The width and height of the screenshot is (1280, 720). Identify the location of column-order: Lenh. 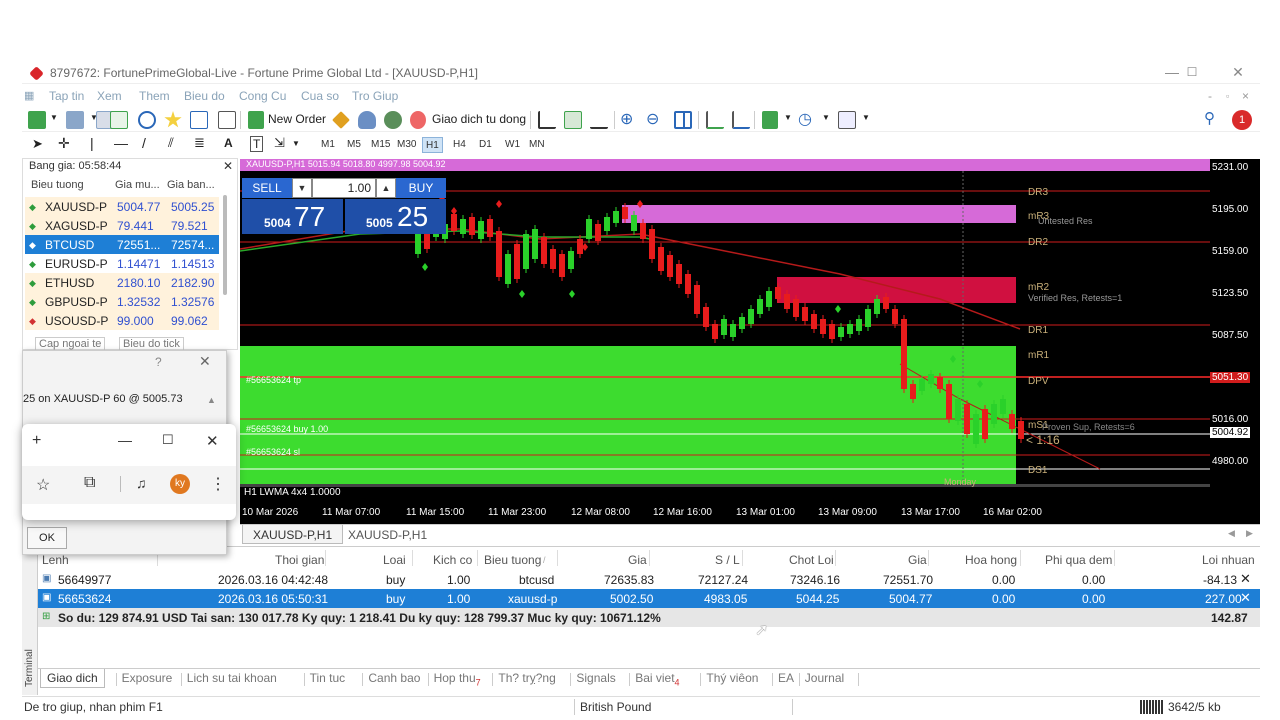
(55, 560).